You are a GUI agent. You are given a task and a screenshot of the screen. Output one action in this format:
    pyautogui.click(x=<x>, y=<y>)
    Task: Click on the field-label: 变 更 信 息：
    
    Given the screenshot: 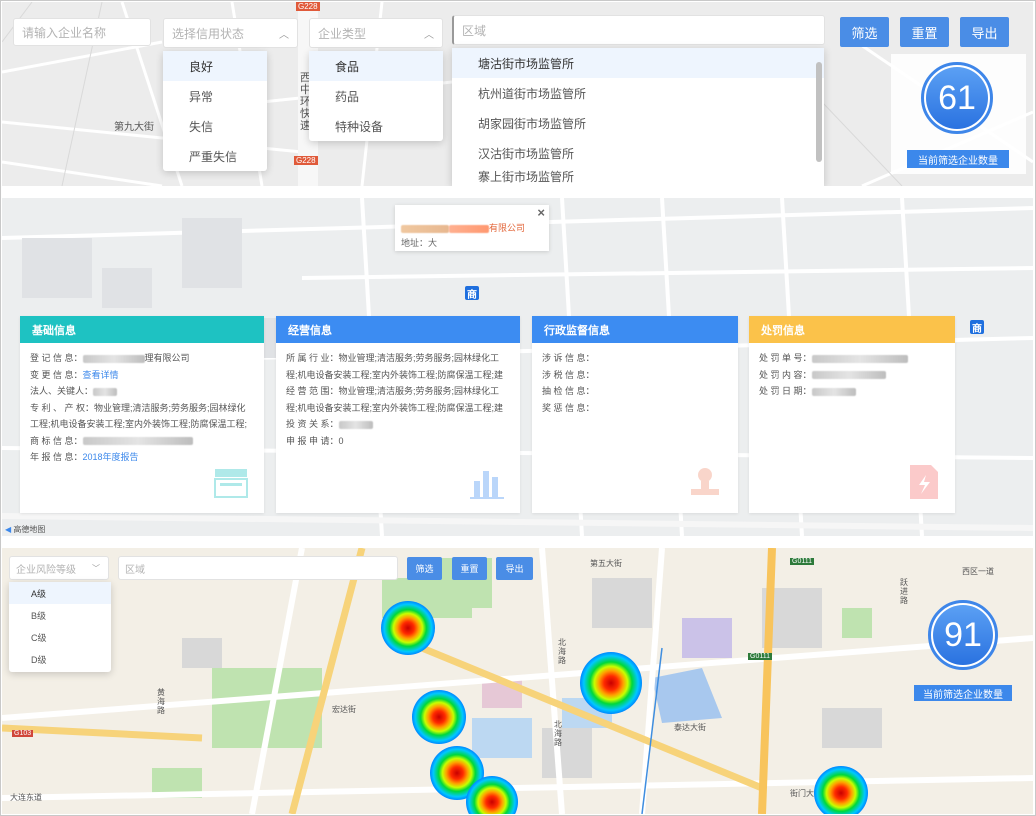 What is the action you would take?
    pyautogui.click(x=56, y=374)
    